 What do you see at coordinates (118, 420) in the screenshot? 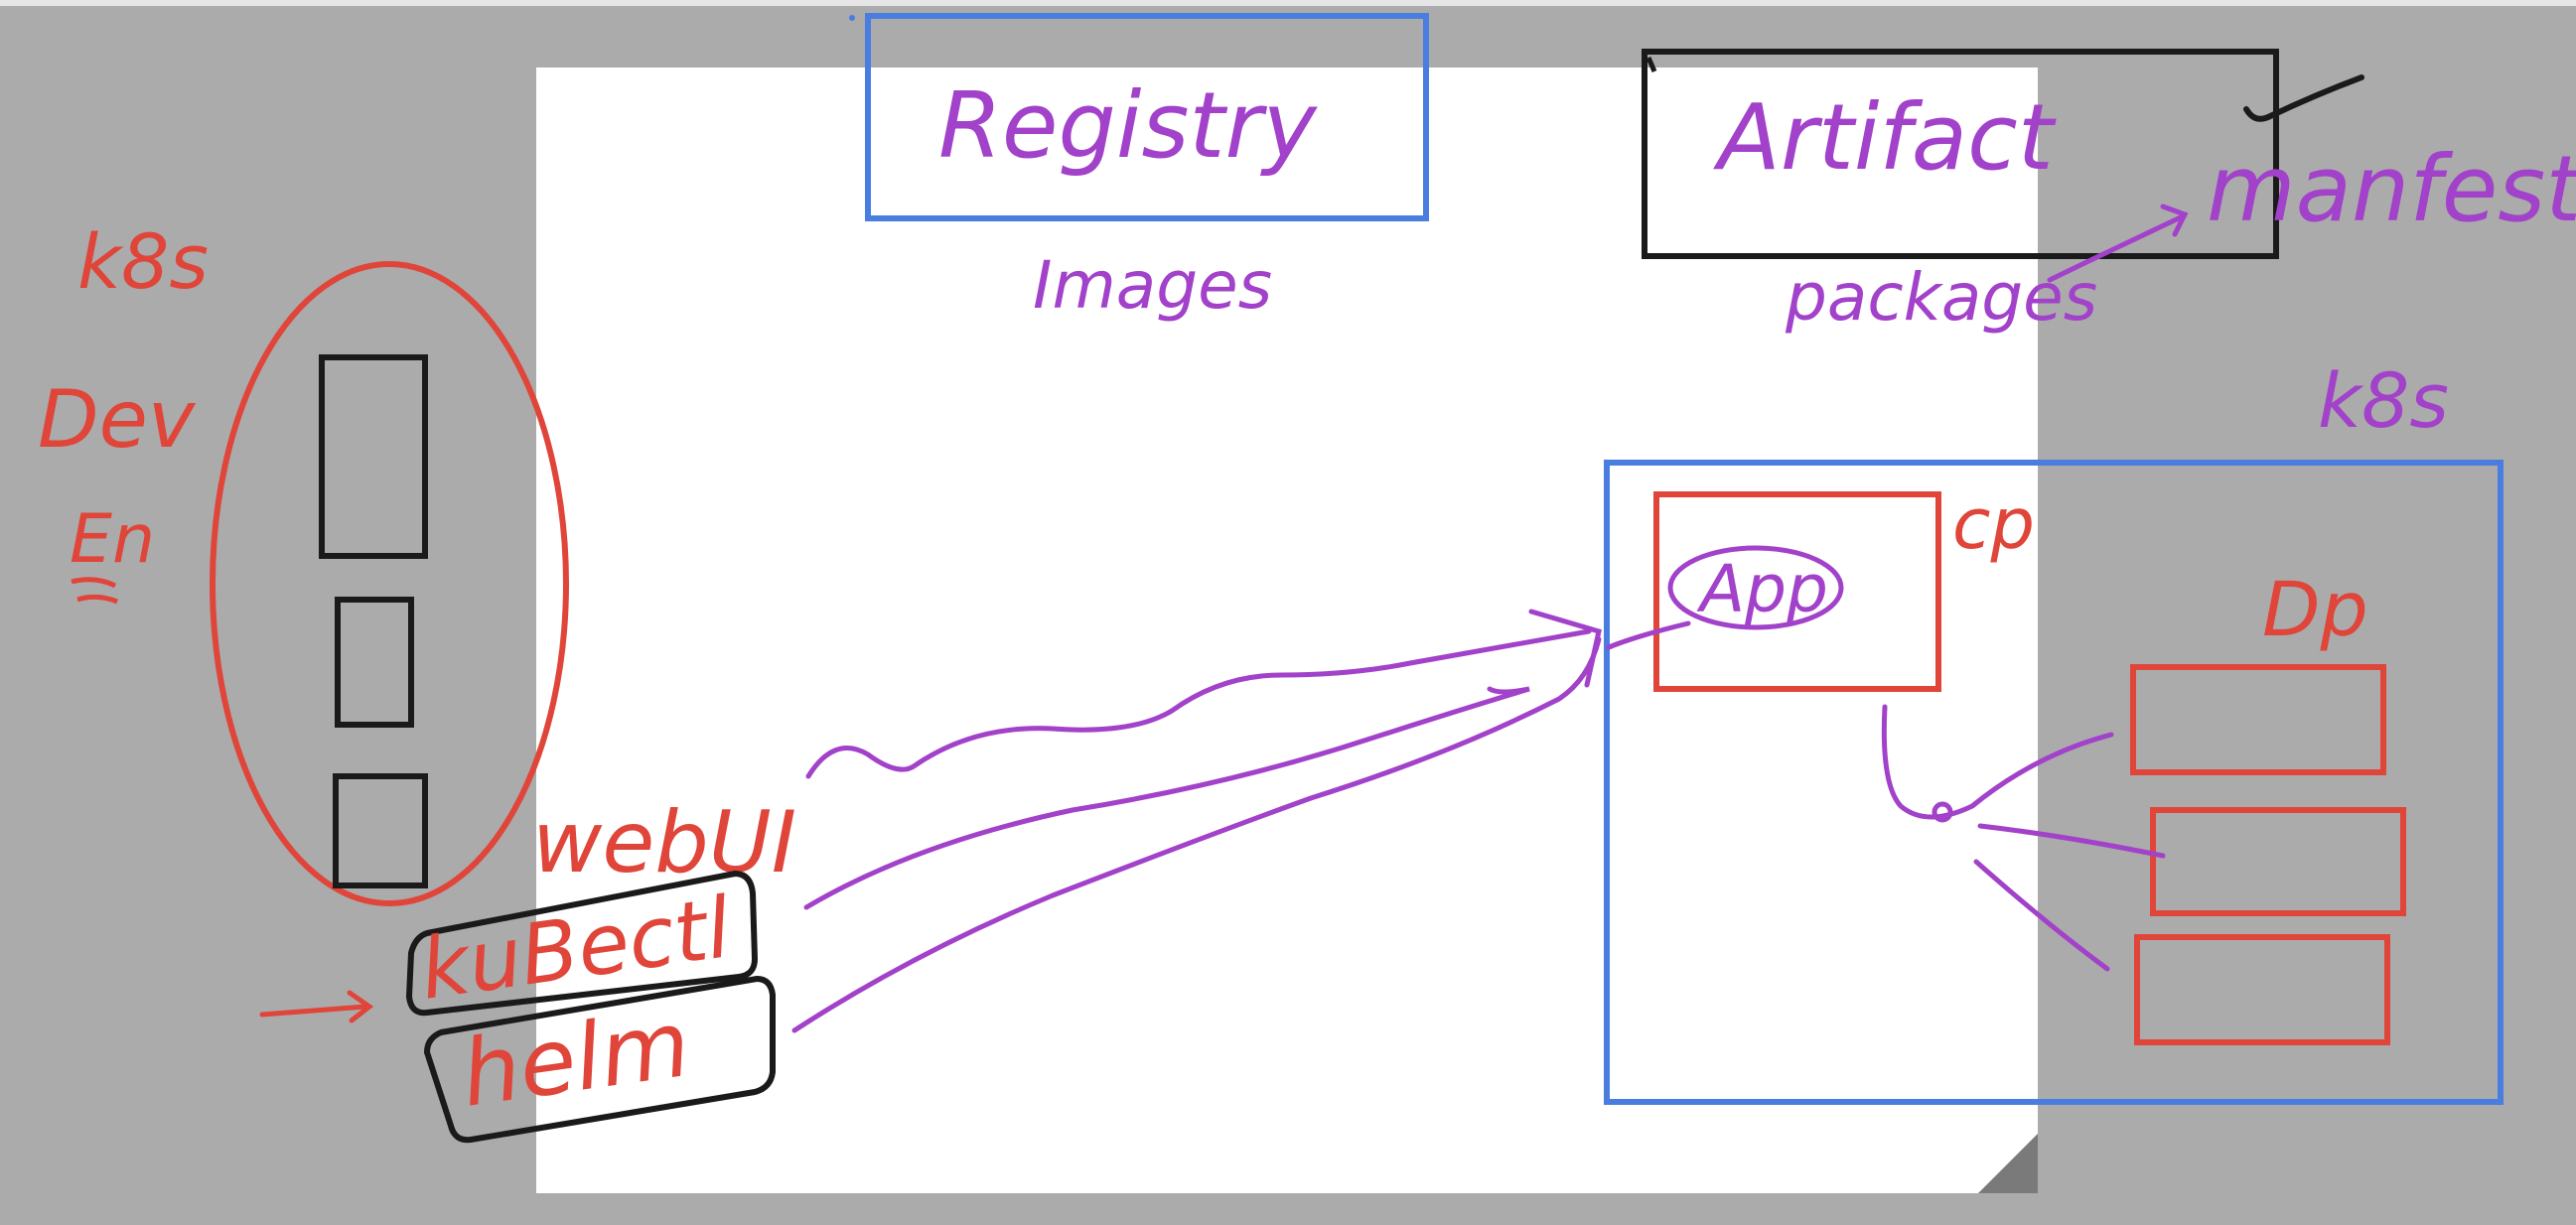
I see `dev-label: Dev` at bounding box center [118, 420].